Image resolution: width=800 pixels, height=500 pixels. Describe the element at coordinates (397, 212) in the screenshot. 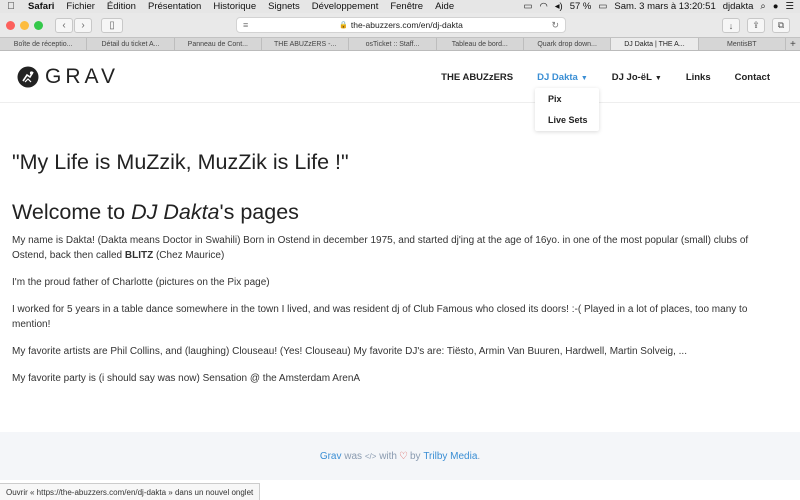

I see `page-title: Welcome to DJ Dakta's pages` at that location.